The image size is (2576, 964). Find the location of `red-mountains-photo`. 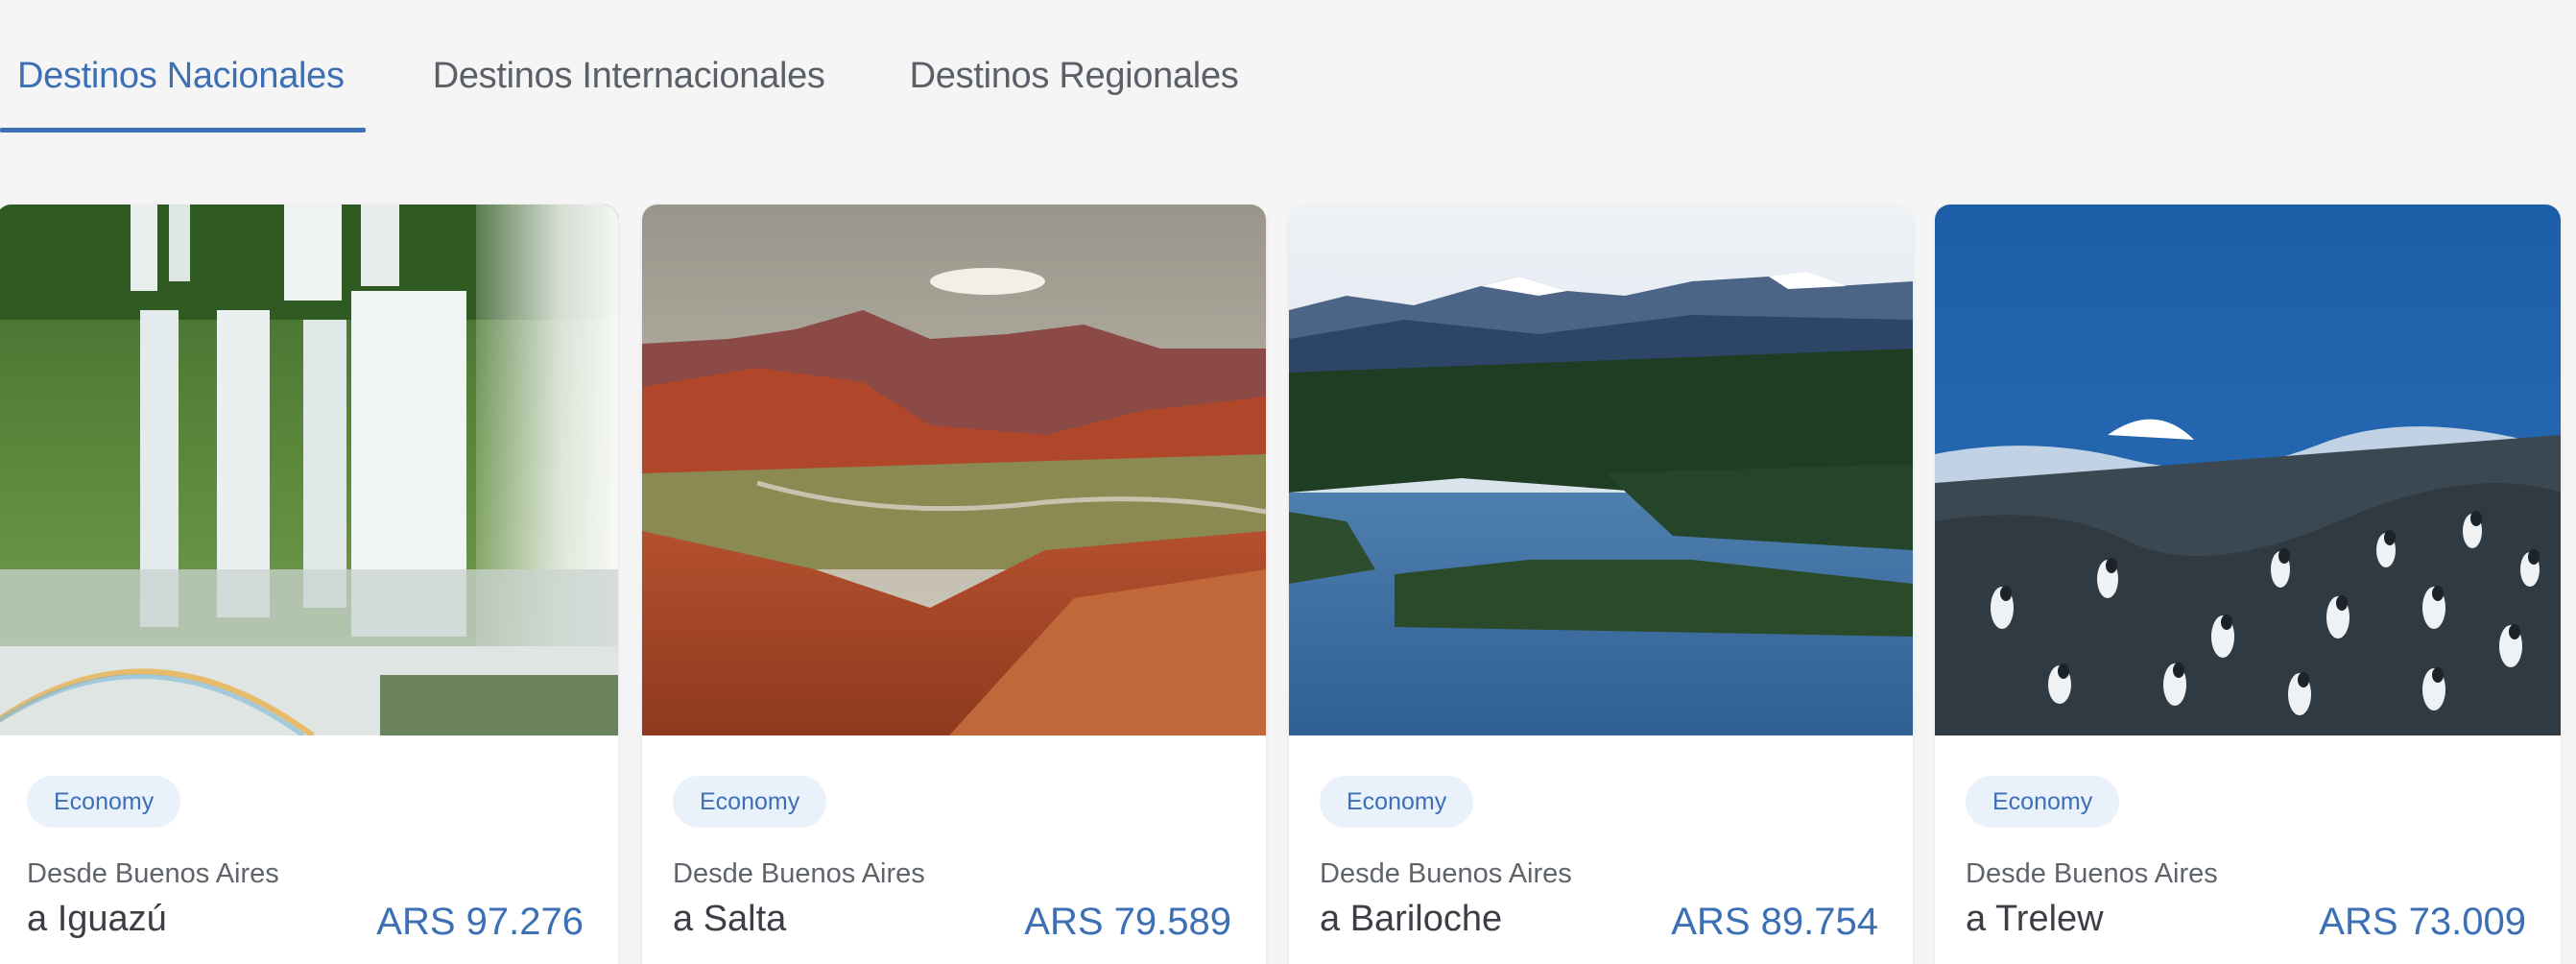

red-mountains-photo is located at coordinates (954, 470).